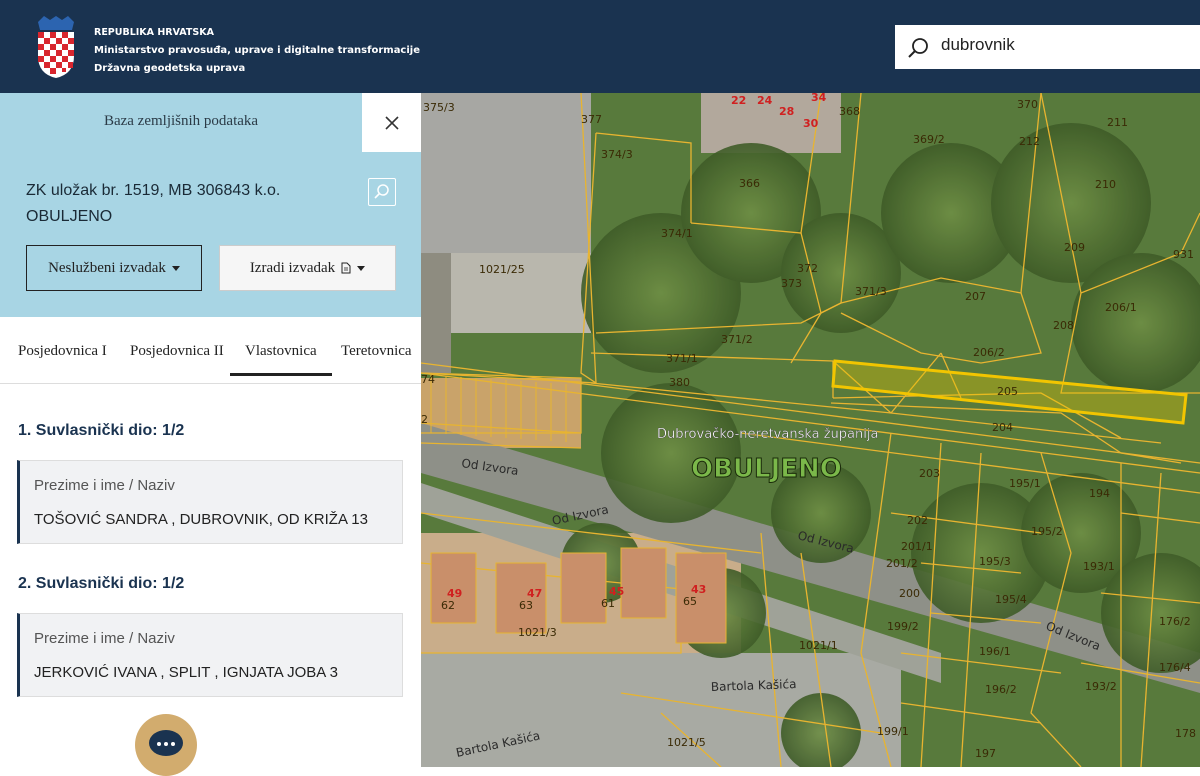 The height and width of the screenshot is (776, 1200). I want to click on parcel-label: 931, so click(1183, 254).